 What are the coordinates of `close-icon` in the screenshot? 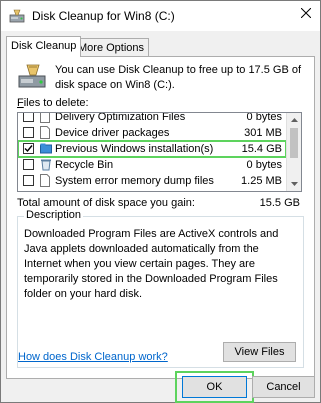 It's located at (305, 13).